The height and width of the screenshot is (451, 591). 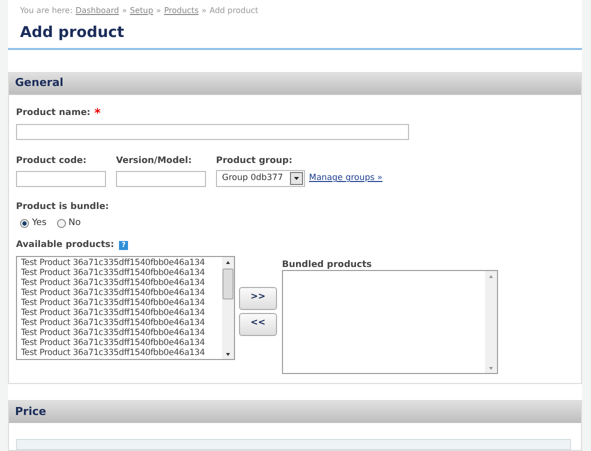 I want to click on bundled-products-list, so click(x=390, y=322).